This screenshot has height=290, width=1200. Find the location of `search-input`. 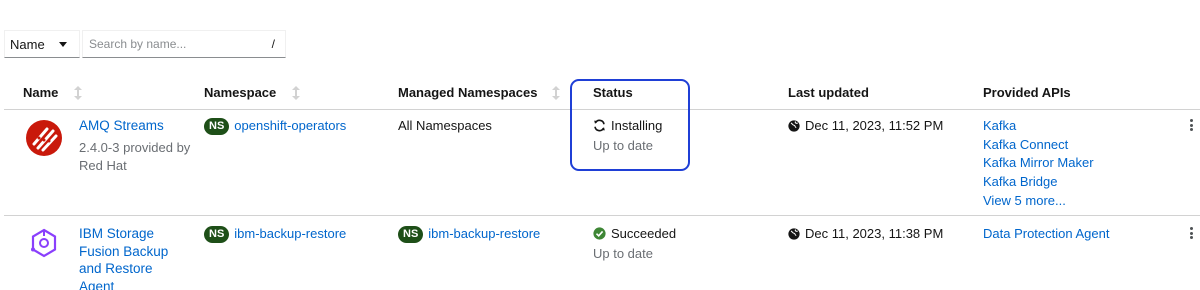

search-input is located at coordinates (168, 44).